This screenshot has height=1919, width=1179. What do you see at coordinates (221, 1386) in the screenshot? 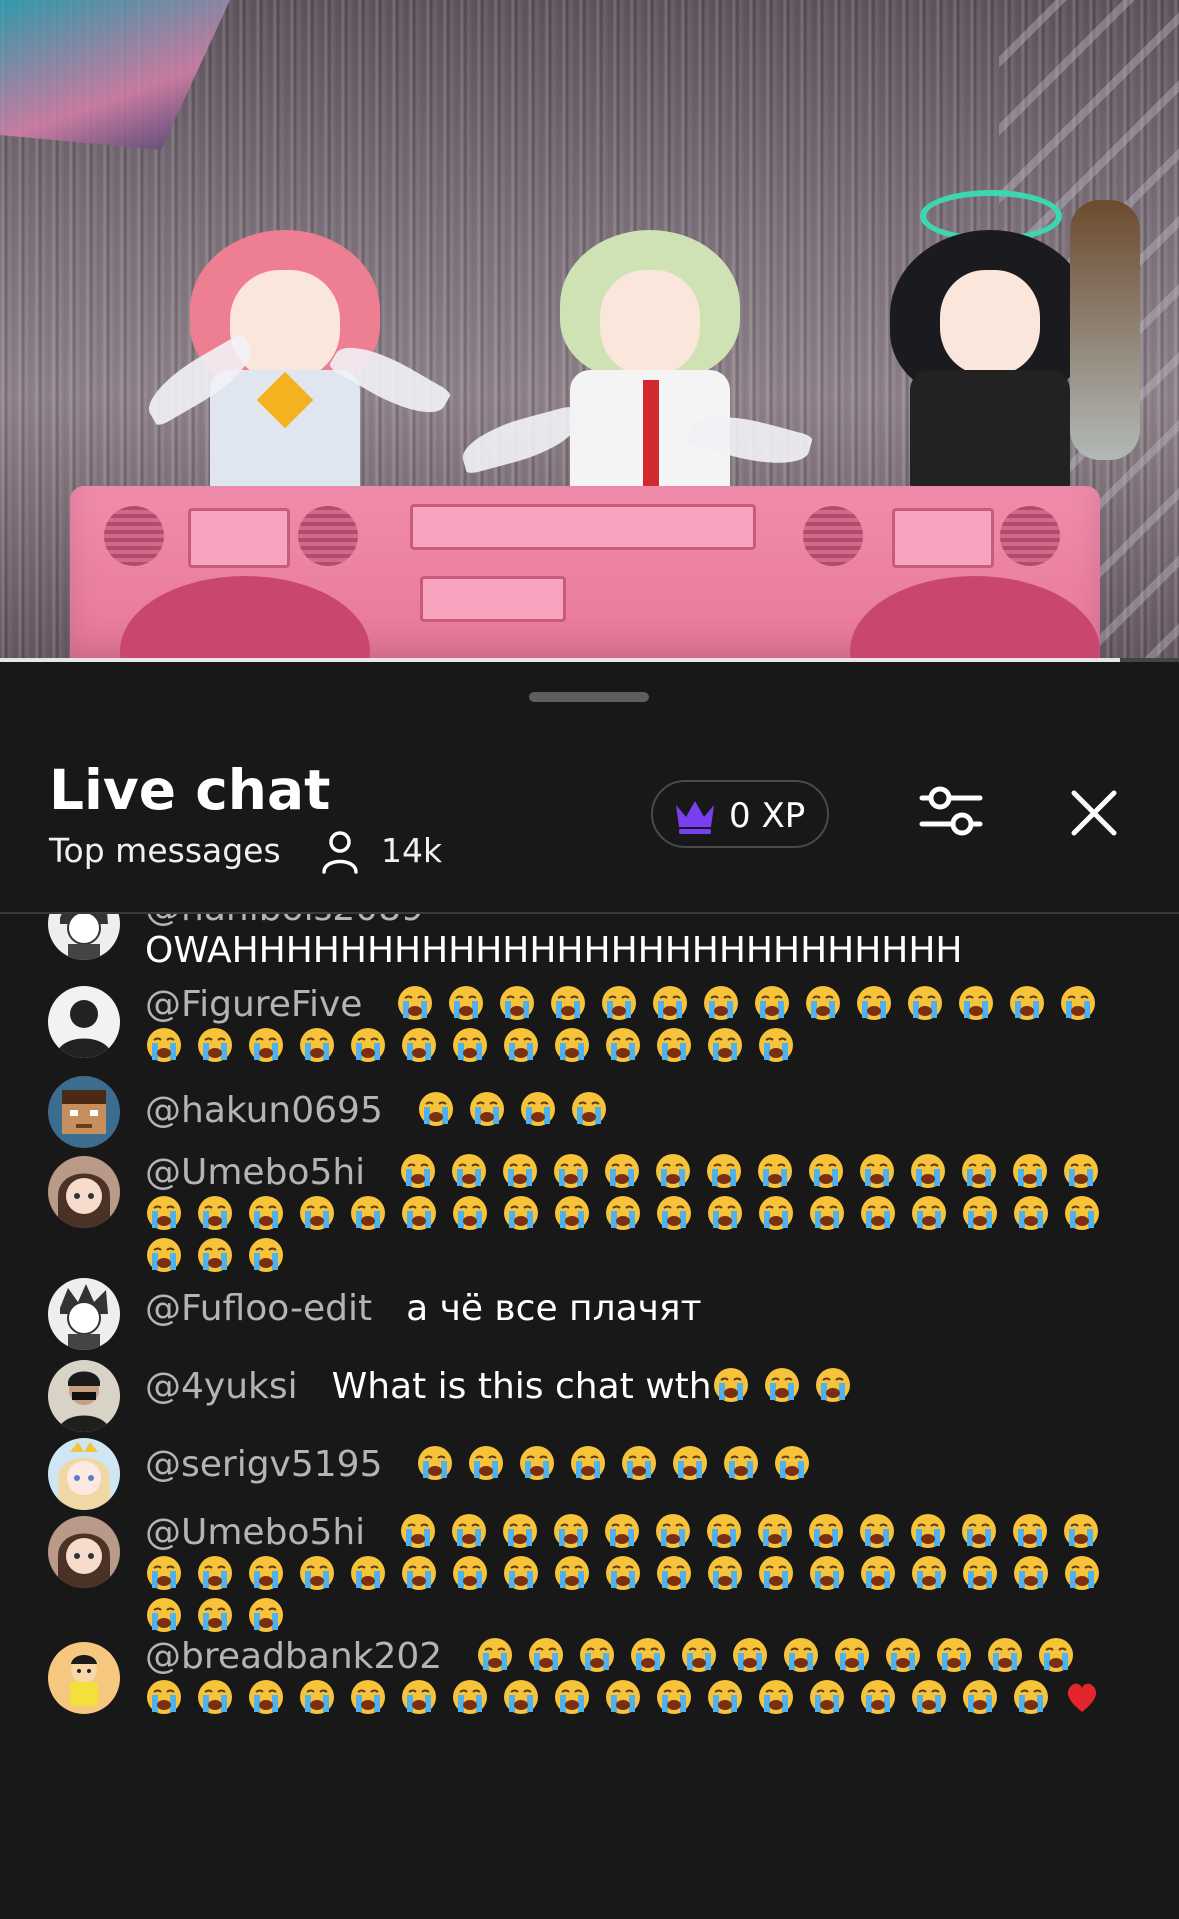
I see `message-author: @4yuksi` at bounding box center [221, 1386].